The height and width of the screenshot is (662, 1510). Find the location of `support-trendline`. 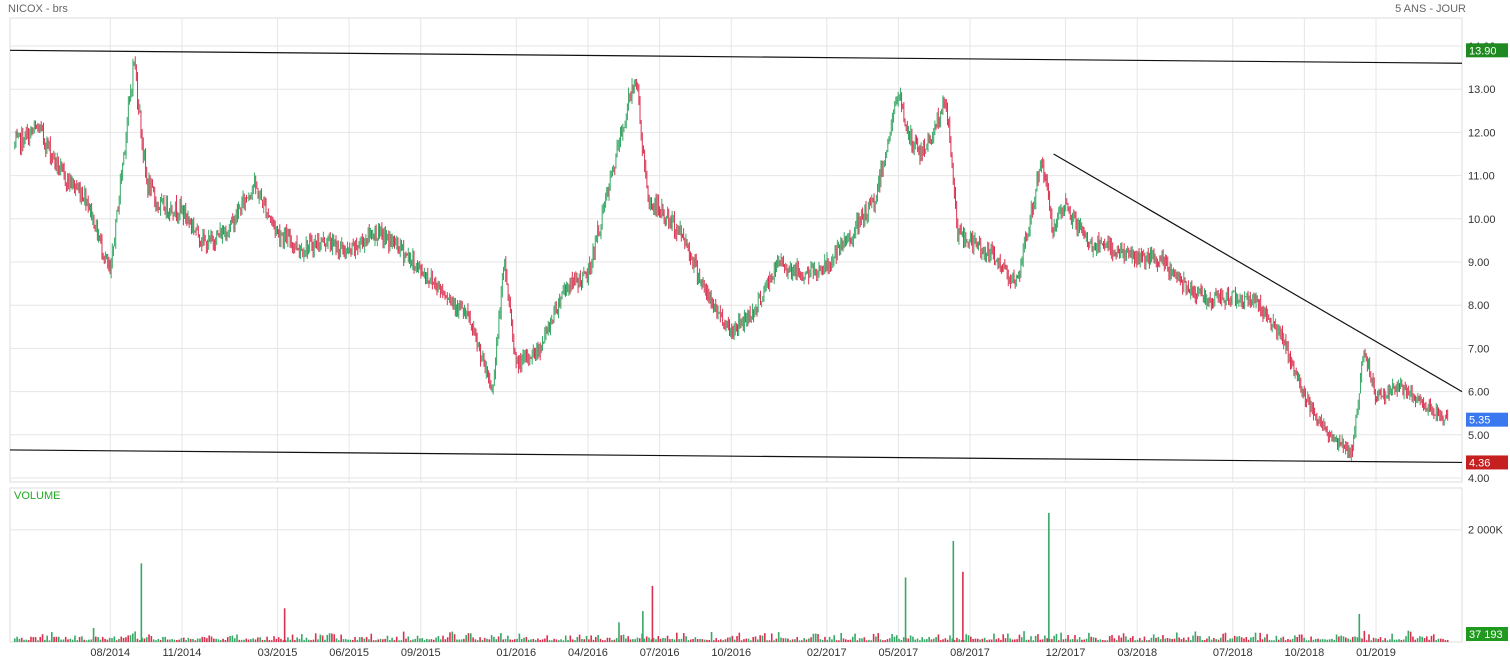

support-trendline is located at coordinates (736, 456).